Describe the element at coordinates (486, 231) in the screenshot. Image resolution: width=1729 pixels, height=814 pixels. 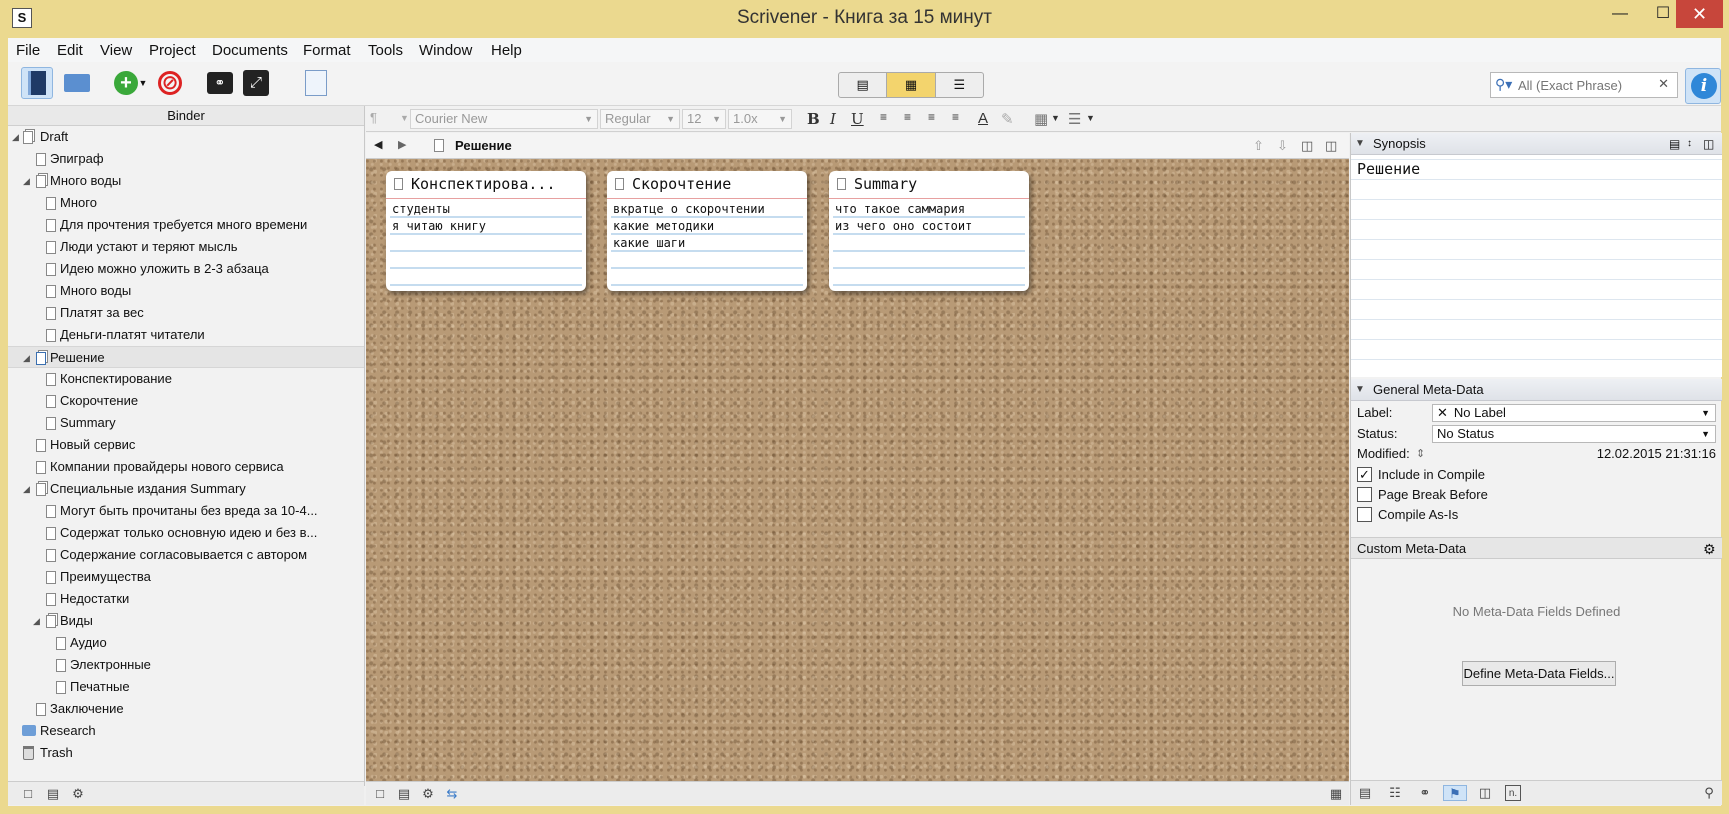
I see `index-card: Конспектирова... студенты я читаю книгу` at that location.